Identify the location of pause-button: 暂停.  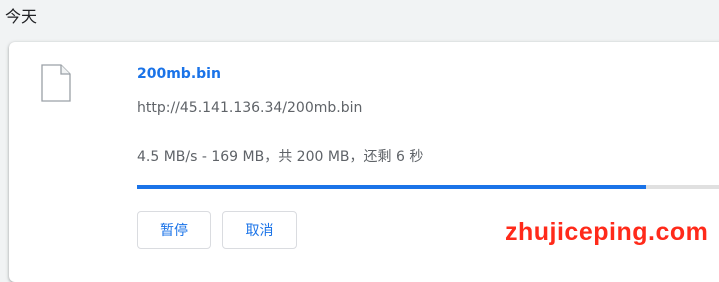
(174, 230).